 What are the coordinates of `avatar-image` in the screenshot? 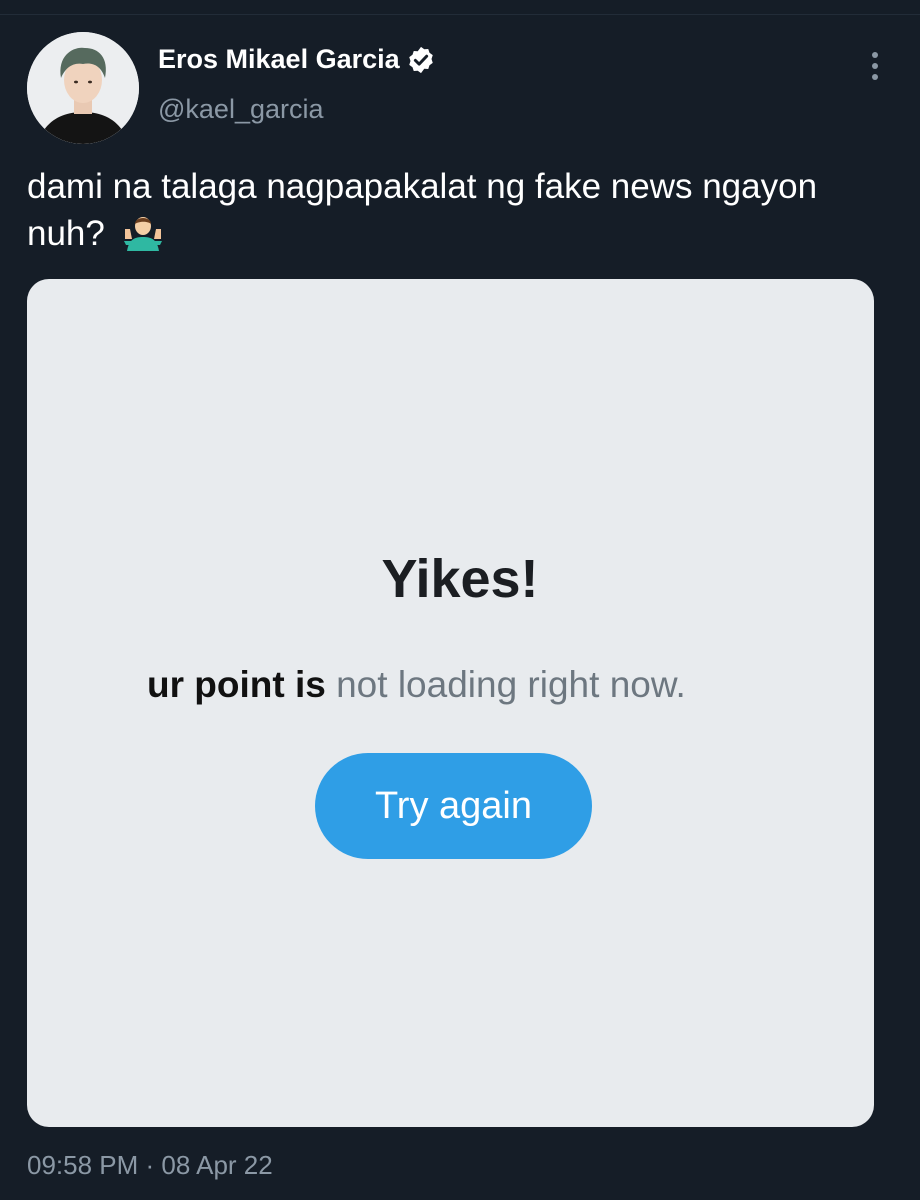 It's located at (83, 88).